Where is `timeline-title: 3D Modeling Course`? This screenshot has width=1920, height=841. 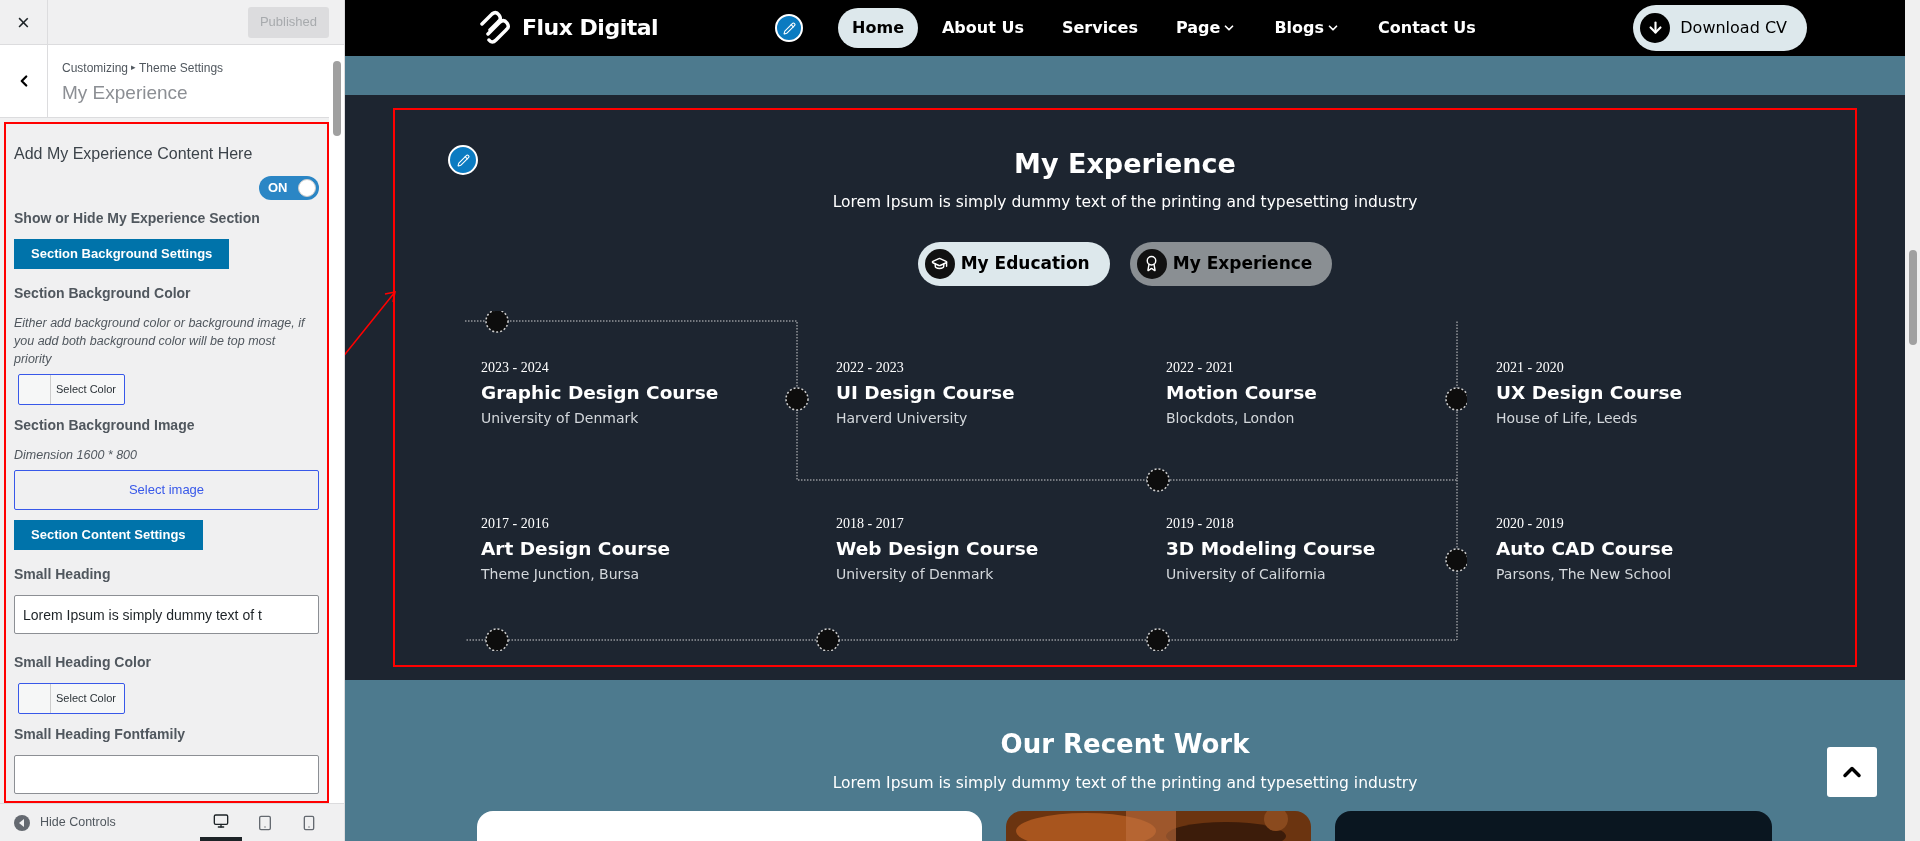 timeline-title: 3D Modeling Course is located at coordinates (1271, 548).